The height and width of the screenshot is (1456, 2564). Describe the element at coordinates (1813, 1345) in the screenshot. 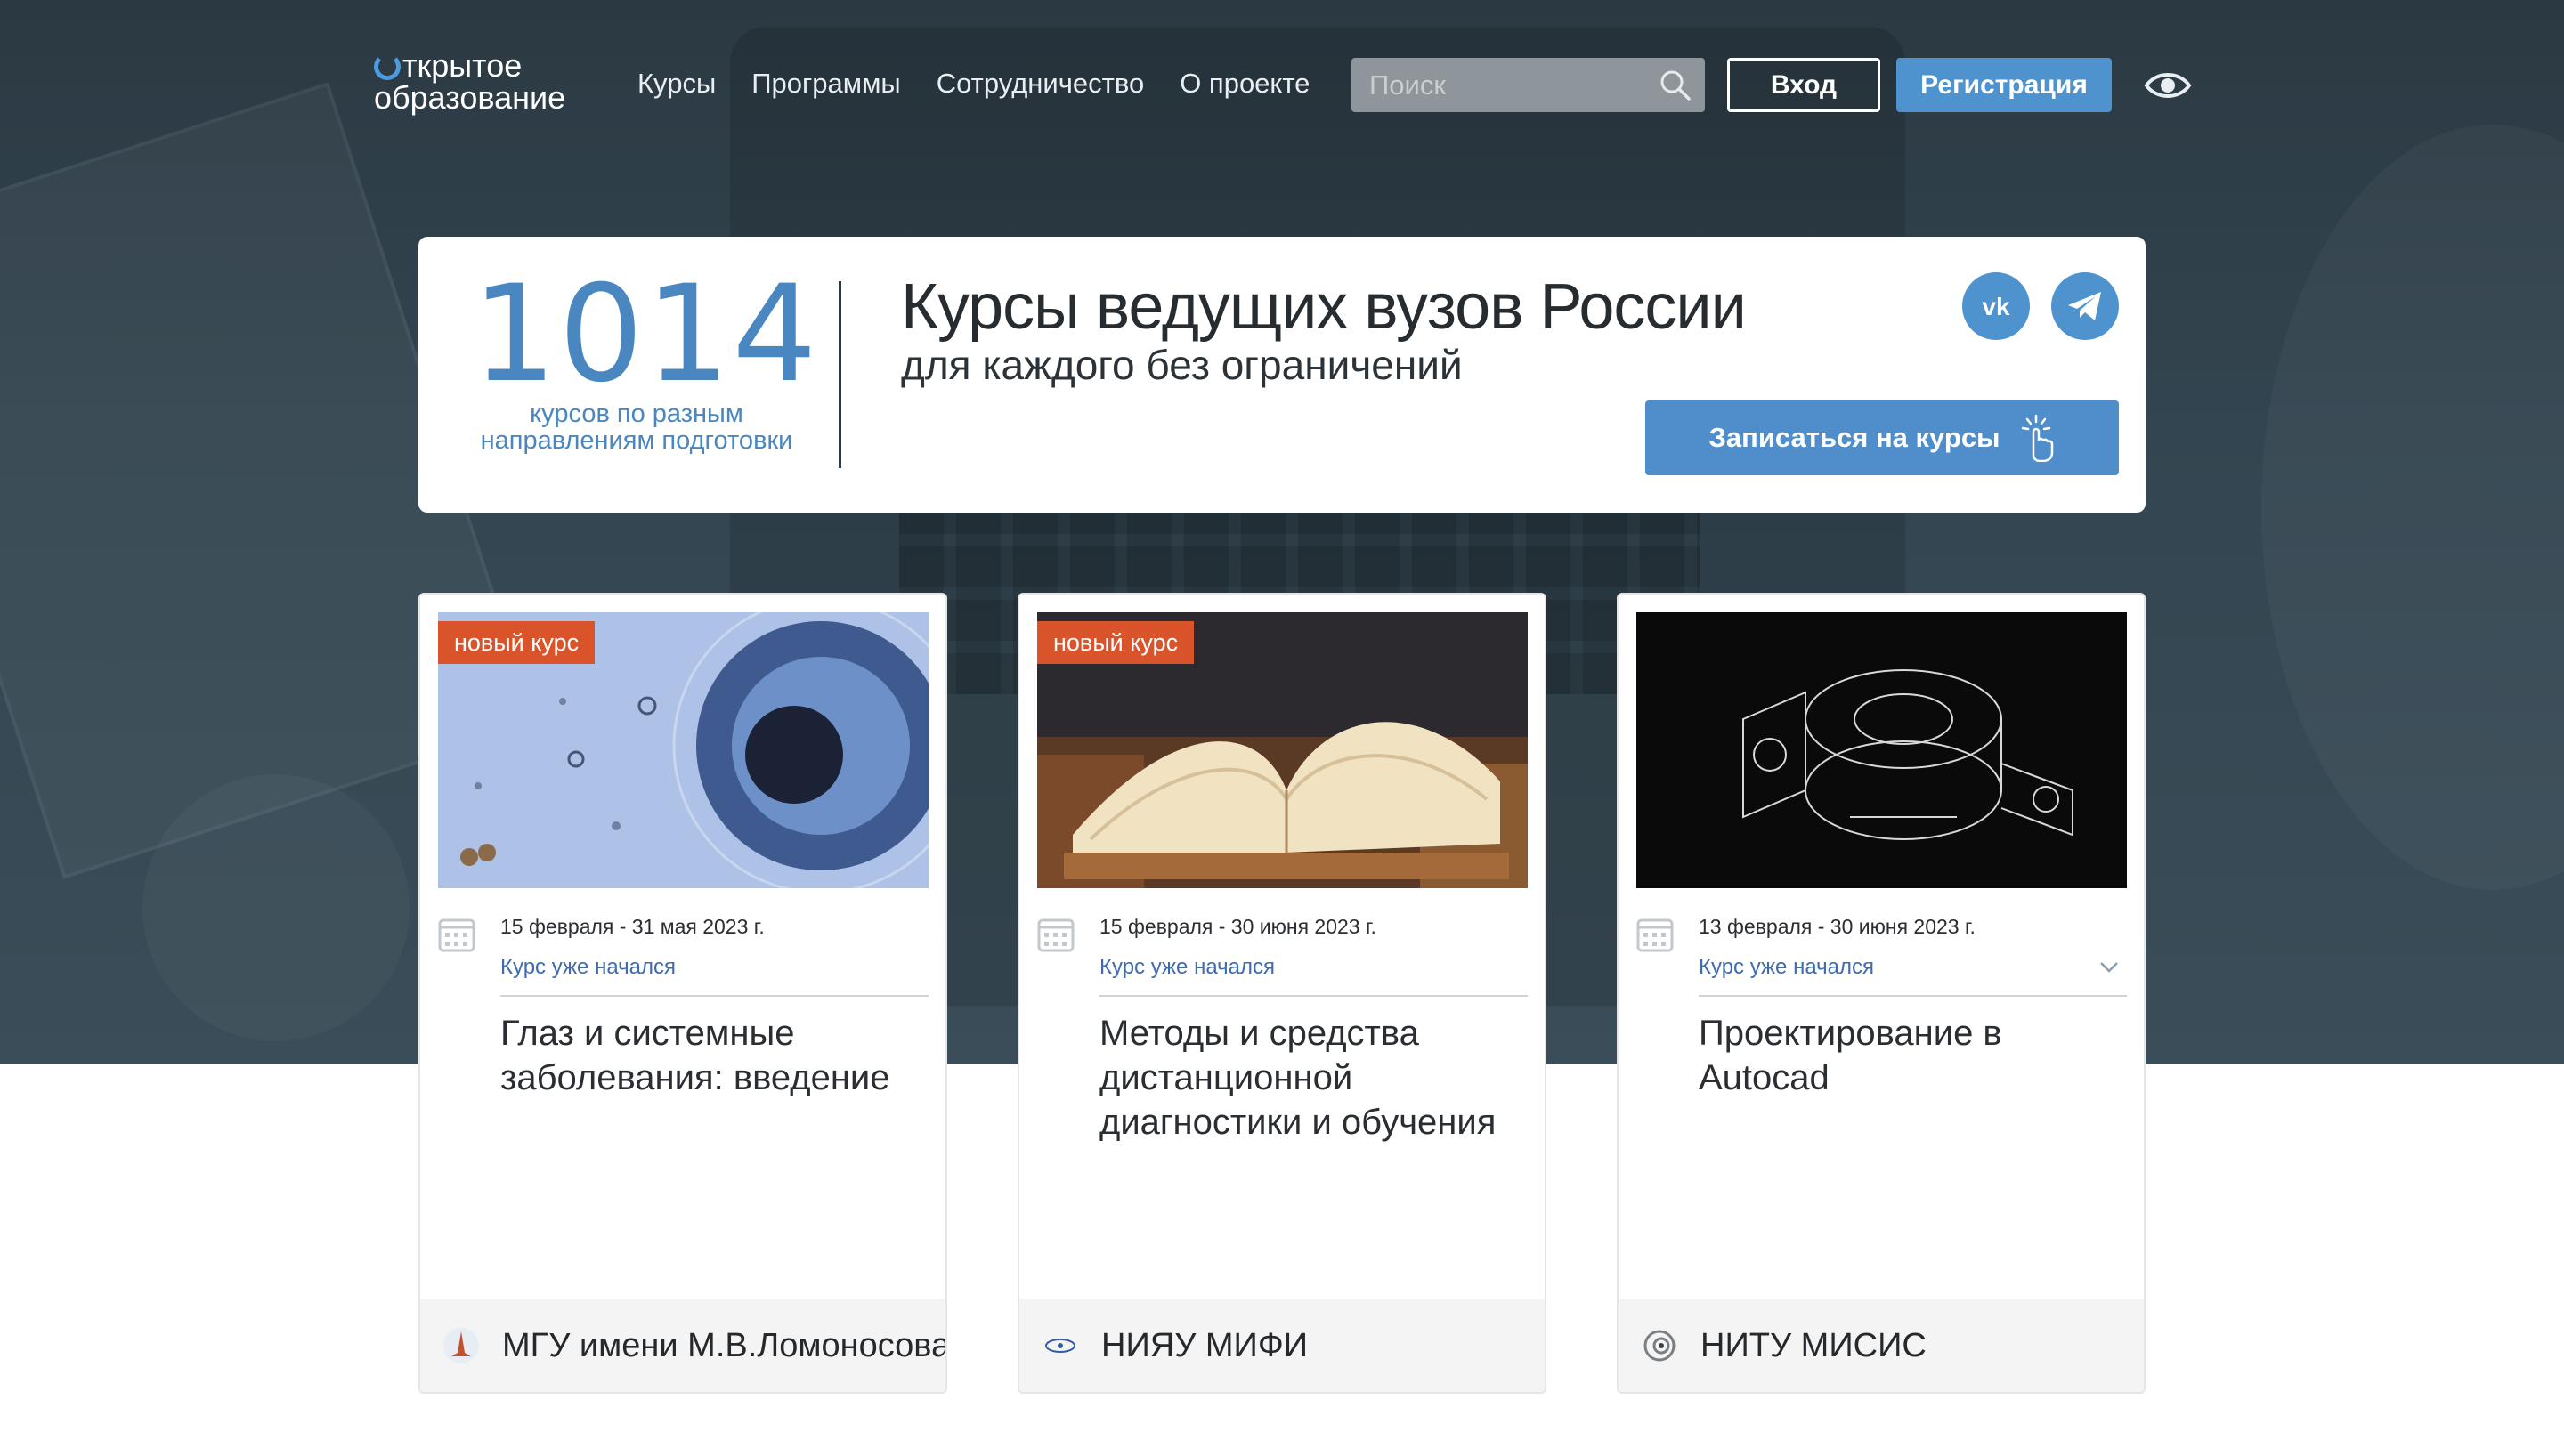

I see `university-name: НИТУ МИСИС` at that location.